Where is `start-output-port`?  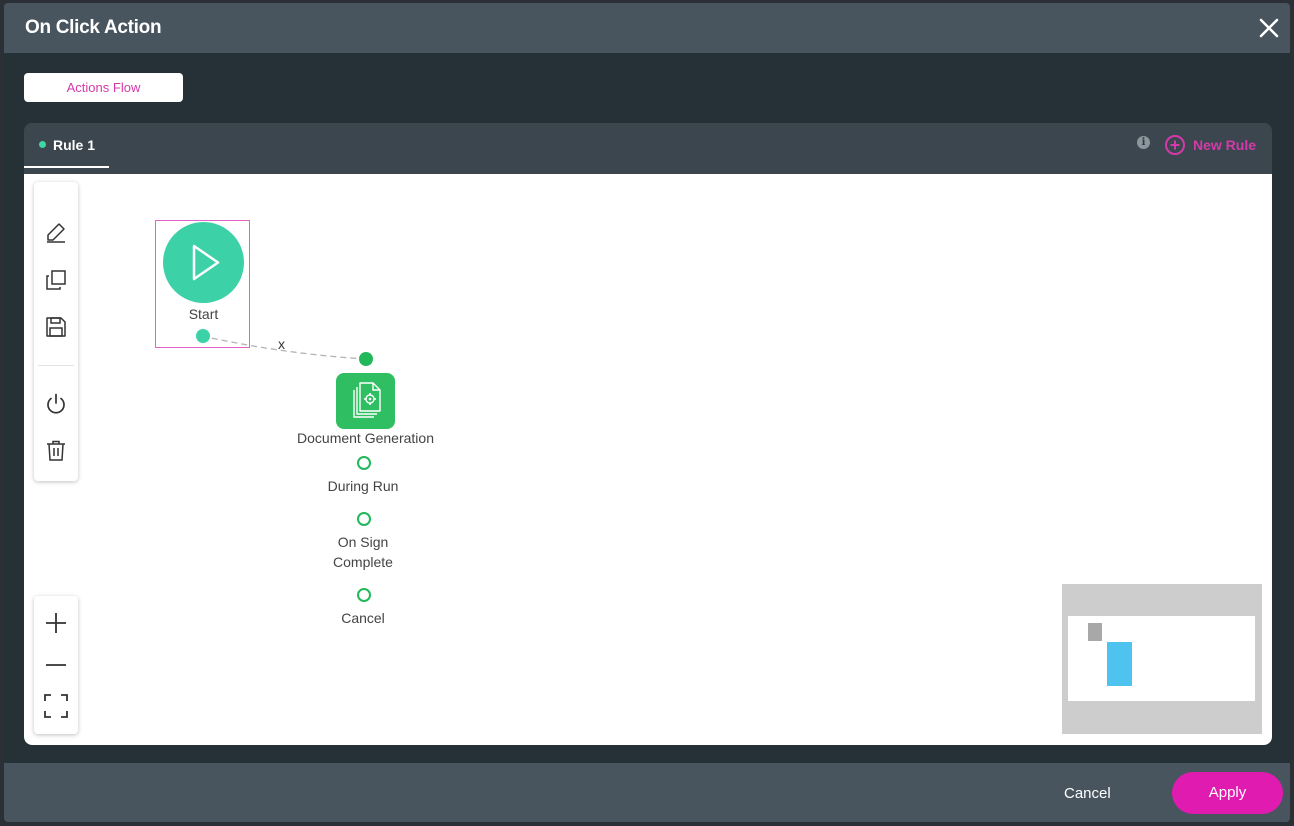
start-output-port is located at coordinates (203, 336).